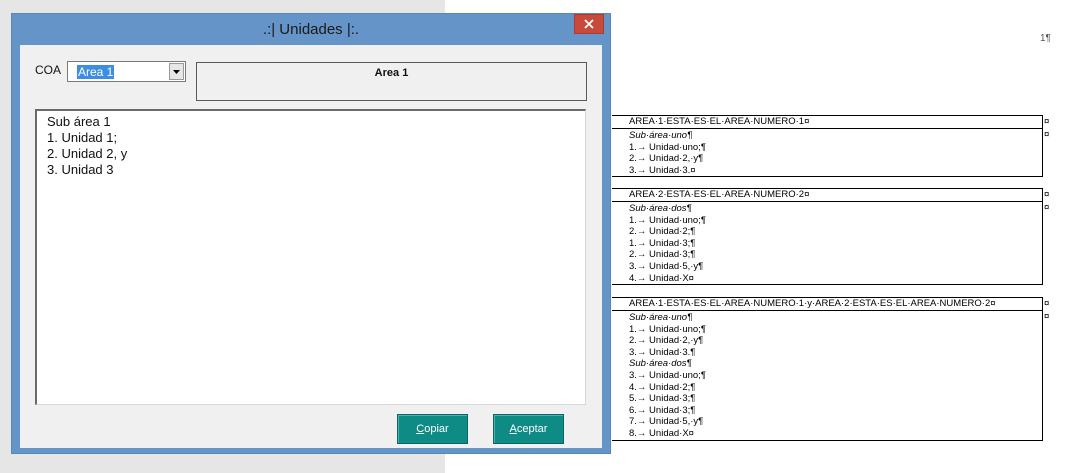 The width and height of the screenshot is (1072, 473). What do you see at coordinates (662, 399) in the screenshot?
I see `table-line: 5.→ Unidad·3;¶` at bounding box center [662, 399].